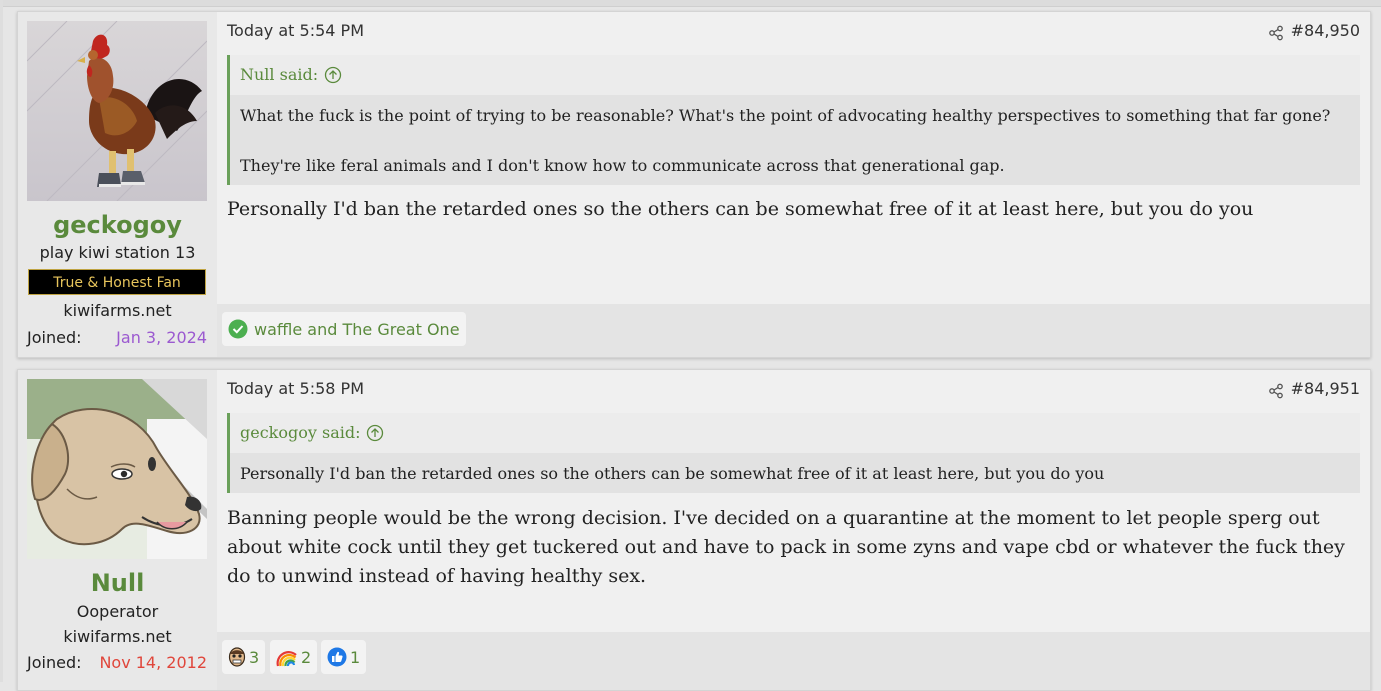 This screenshot has width=1381, height=691. Describe the element at coordinates (153, 662) in the screenshot. I see `joined-date: Nov 14, 2012` at that location.